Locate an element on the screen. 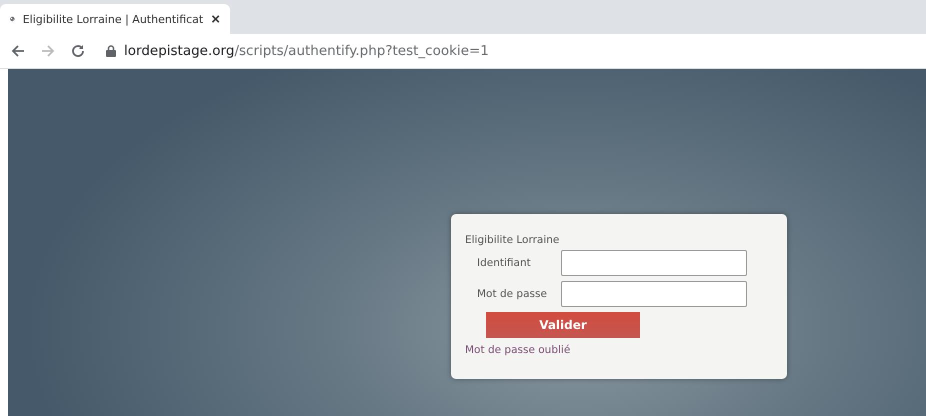 Image resolution: width=926 pixels, height=416 pixels. tab-title: Eligibilite Lorraine | Authentificat is located at coordinates (113, 19).